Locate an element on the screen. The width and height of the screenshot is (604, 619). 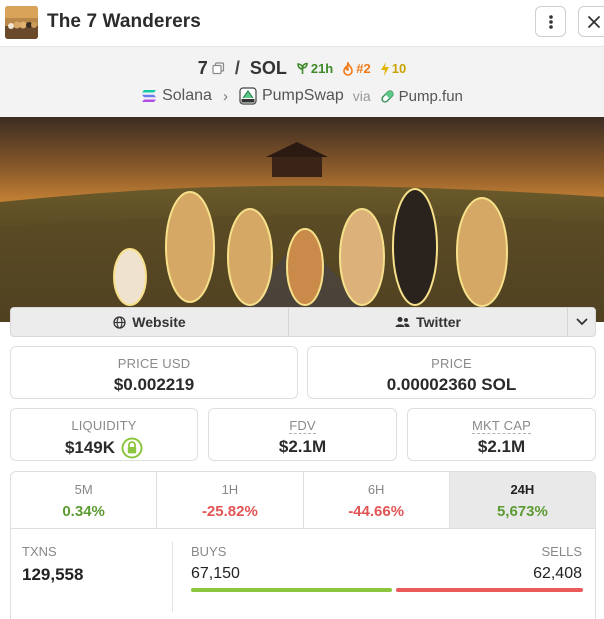
liquidity-row: $149K is located at coordinates (104, 448).